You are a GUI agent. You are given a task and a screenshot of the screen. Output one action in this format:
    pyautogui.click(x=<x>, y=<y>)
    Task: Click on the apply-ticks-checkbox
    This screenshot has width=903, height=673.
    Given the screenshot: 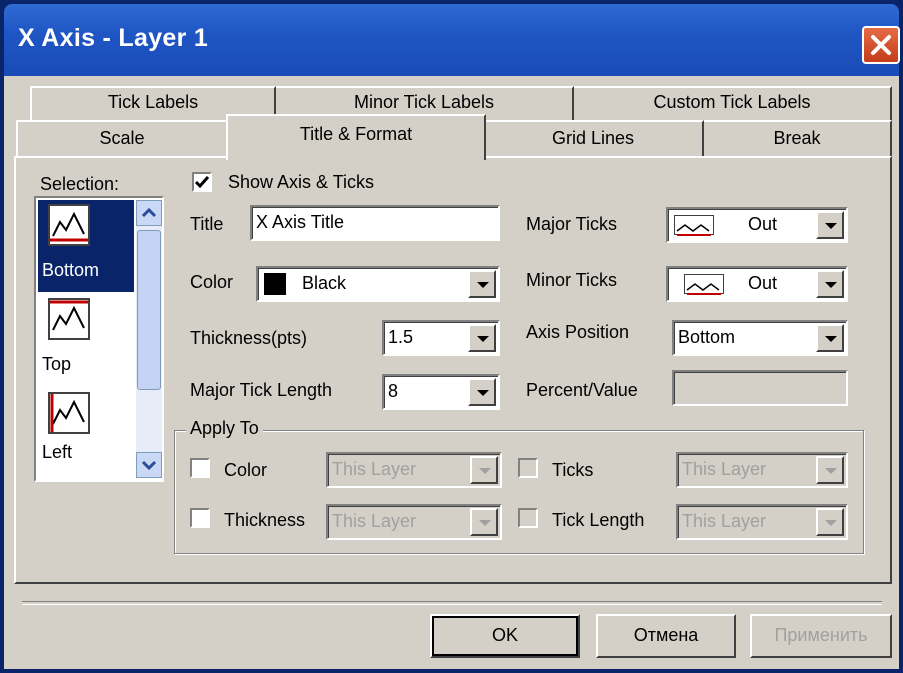 What is the action you would take?
    pyautogui.click(x=528, y=468)
    